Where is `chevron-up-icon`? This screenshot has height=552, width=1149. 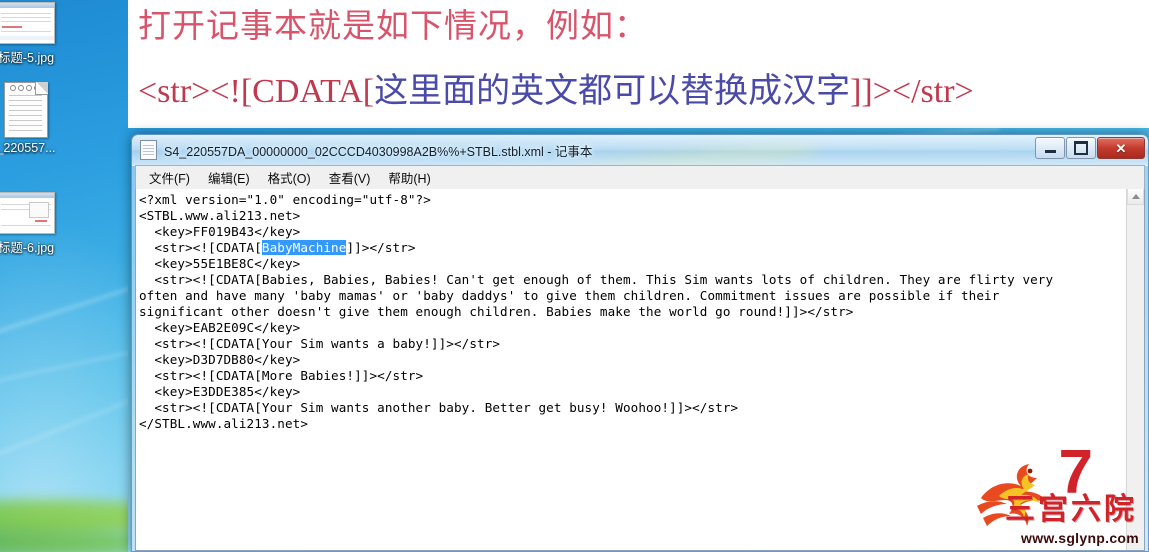
chevron-up-icon is located at coordinates (1135, 196).